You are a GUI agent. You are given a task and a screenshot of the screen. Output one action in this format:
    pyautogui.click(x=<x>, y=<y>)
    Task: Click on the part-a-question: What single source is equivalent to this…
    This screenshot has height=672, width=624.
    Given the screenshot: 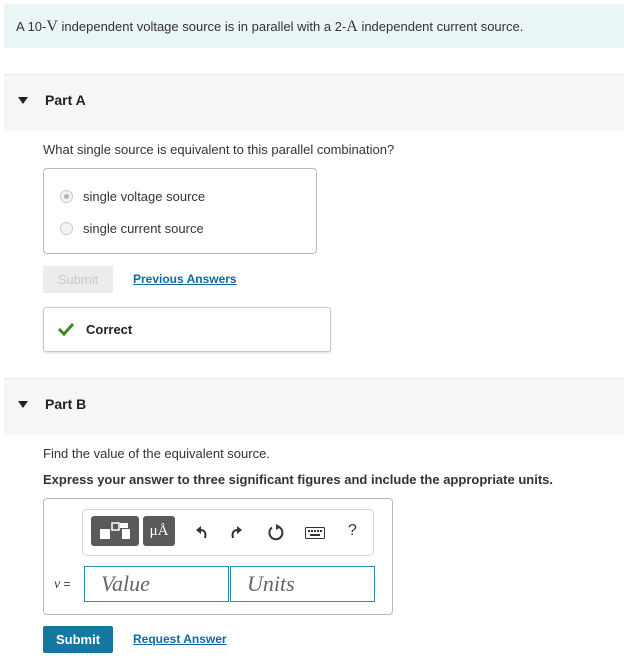 What is the action you would take?
    pyautogui.click(x=219, y=149)
    